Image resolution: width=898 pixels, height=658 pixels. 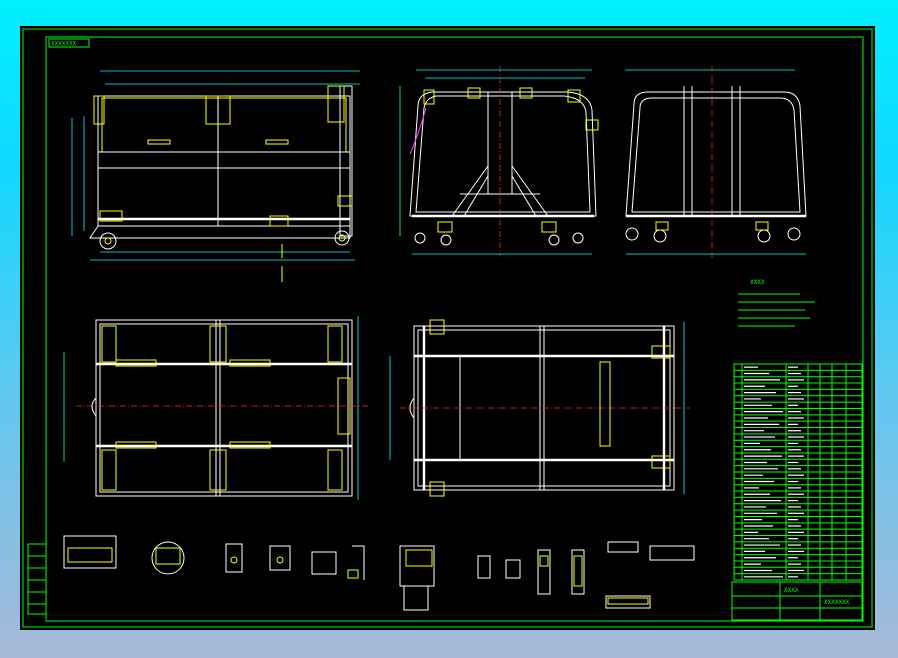 What do you see at coordinates (37, 579) in the screenshot?
I see `revision-strip` at bounding box center [37, 579].